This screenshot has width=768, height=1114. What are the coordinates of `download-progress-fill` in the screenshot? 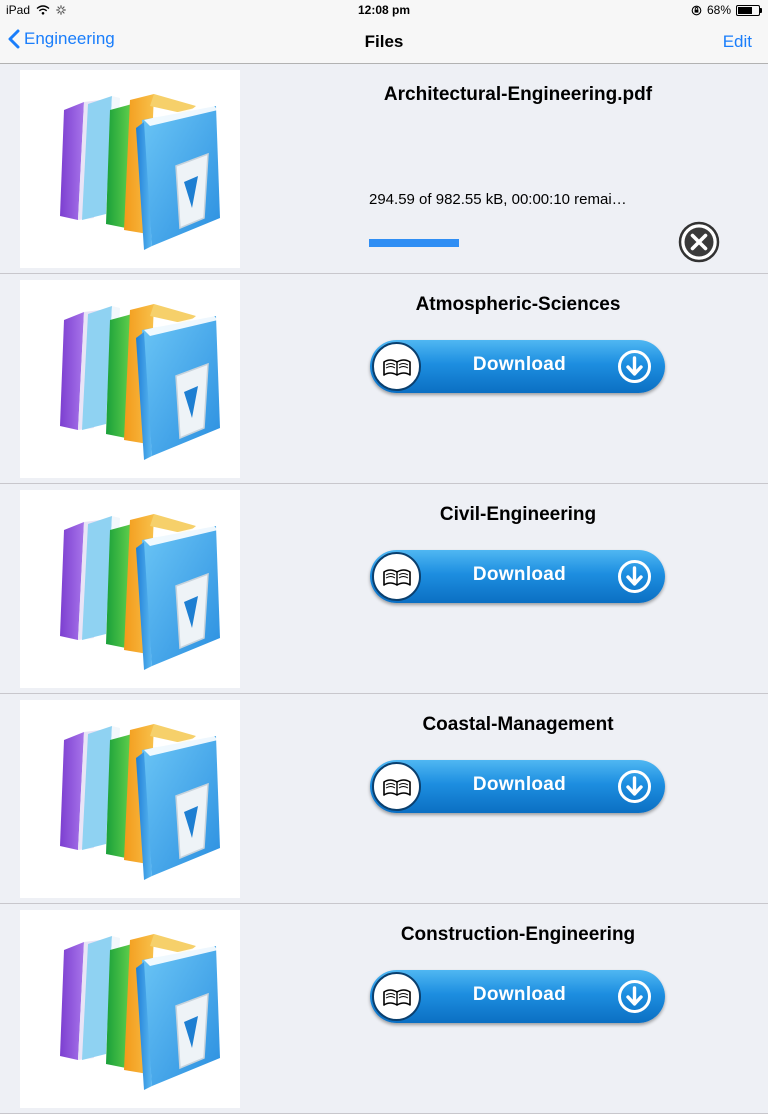 It's located at (414, 243).